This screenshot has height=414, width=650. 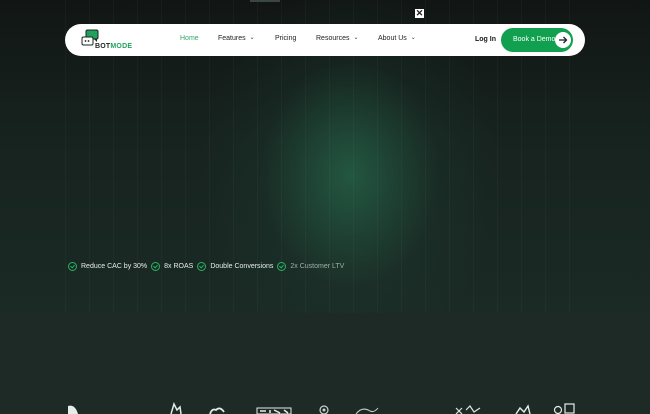 I want to click on benefit-label: Reduce CAC by 30%, so click(x=114, y=266).